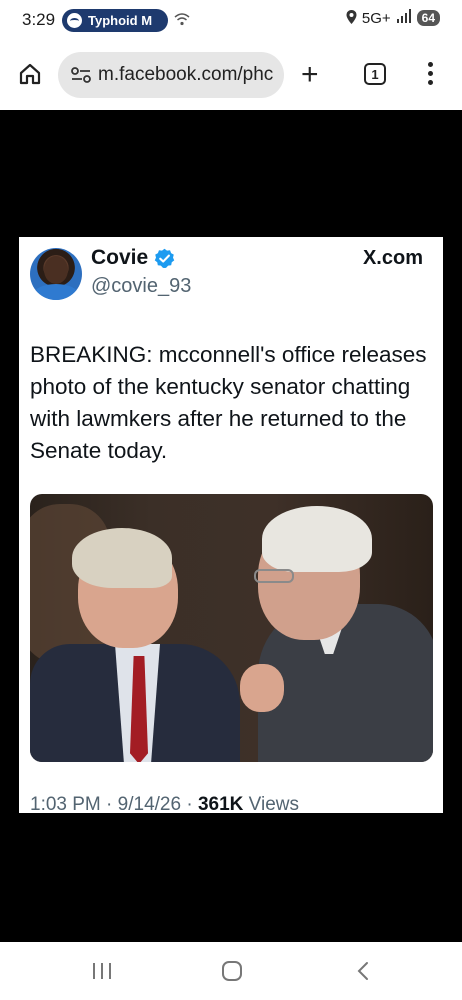  I want to click on system-nav-bar, so click(231, 971).